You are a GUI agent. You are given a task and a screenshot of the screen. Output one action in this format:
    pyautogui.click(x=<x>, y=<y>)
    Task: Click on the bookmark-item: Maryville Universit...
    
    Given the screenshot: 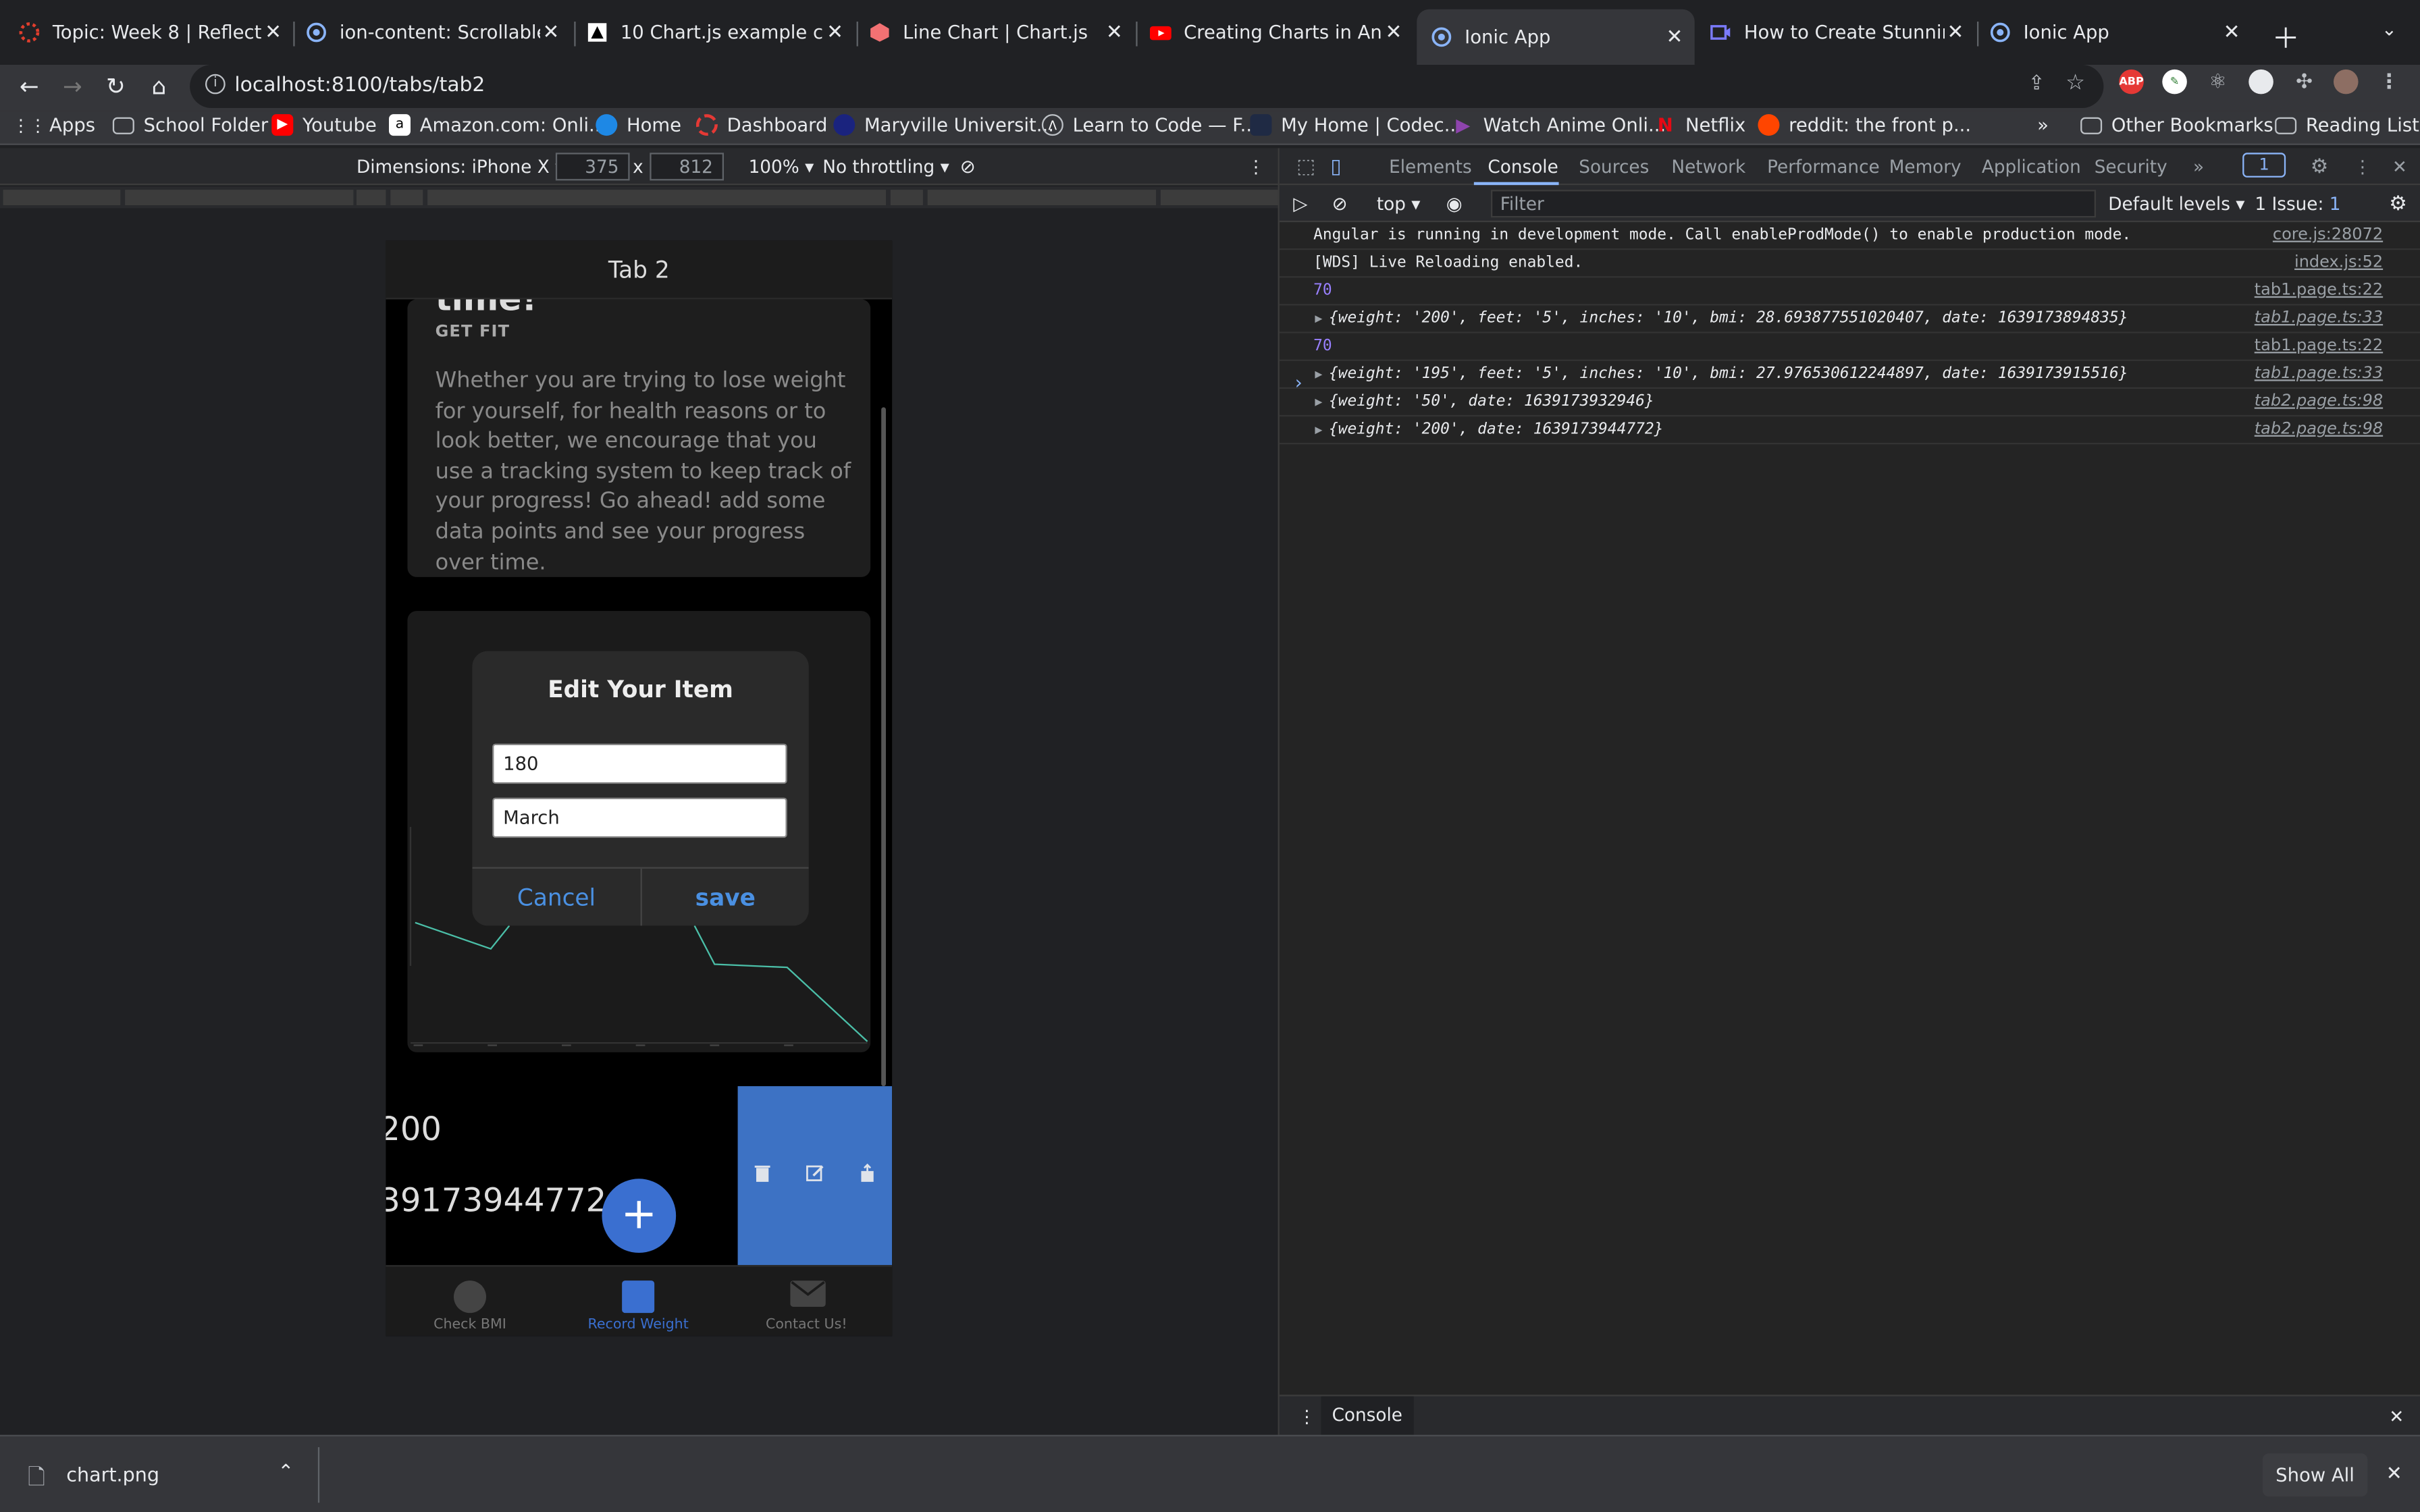 What is the action you would take?
    pyautogui.click(x=943, y=125)
    